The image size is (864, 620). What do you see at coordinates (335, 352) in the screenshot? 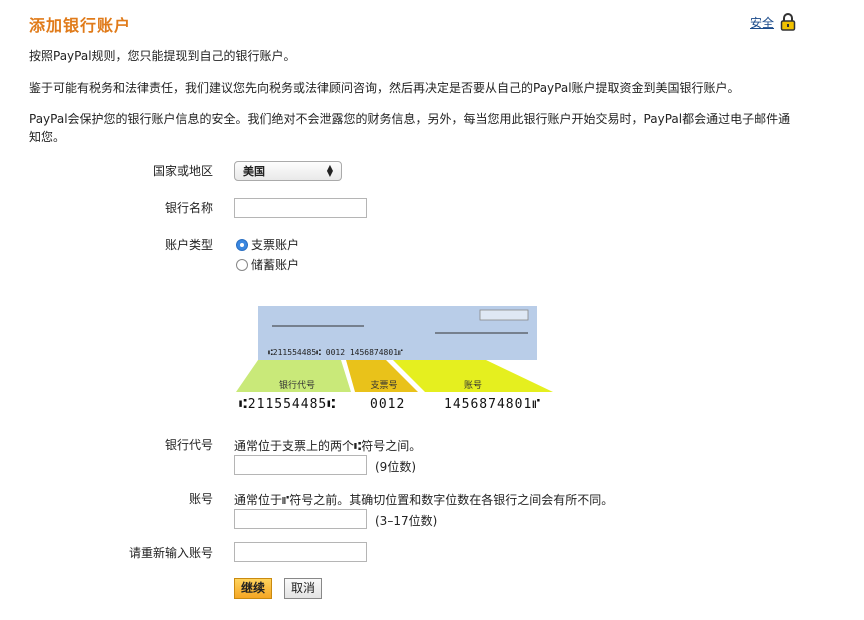
I see `micr-line-small: ⑆211554485⑆ 0012 1456874801⑈` at bounding box center [335, 352].